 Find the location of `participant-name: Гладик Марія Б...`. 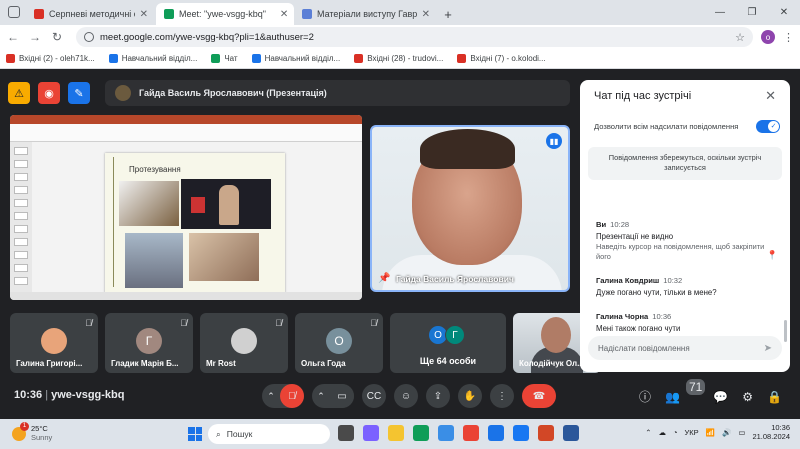

participant-name: Гладик Марія Б... is located at coordinates (145, 363).